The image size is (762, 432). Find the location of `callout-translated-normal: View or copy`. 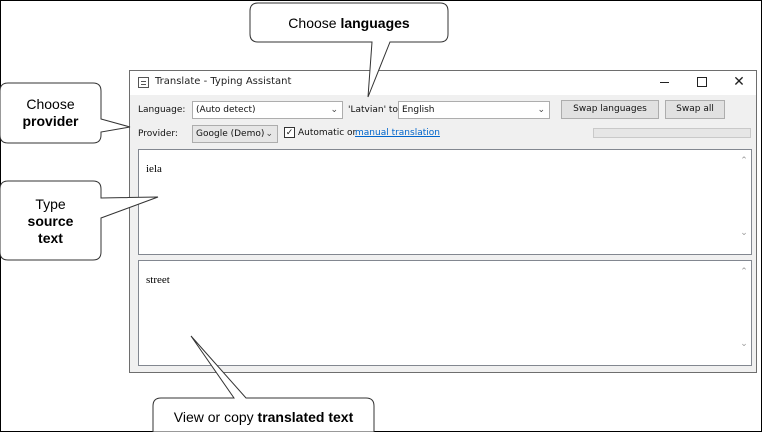

callout-translated-normal: View or copy is located at coordinates (215, 417).